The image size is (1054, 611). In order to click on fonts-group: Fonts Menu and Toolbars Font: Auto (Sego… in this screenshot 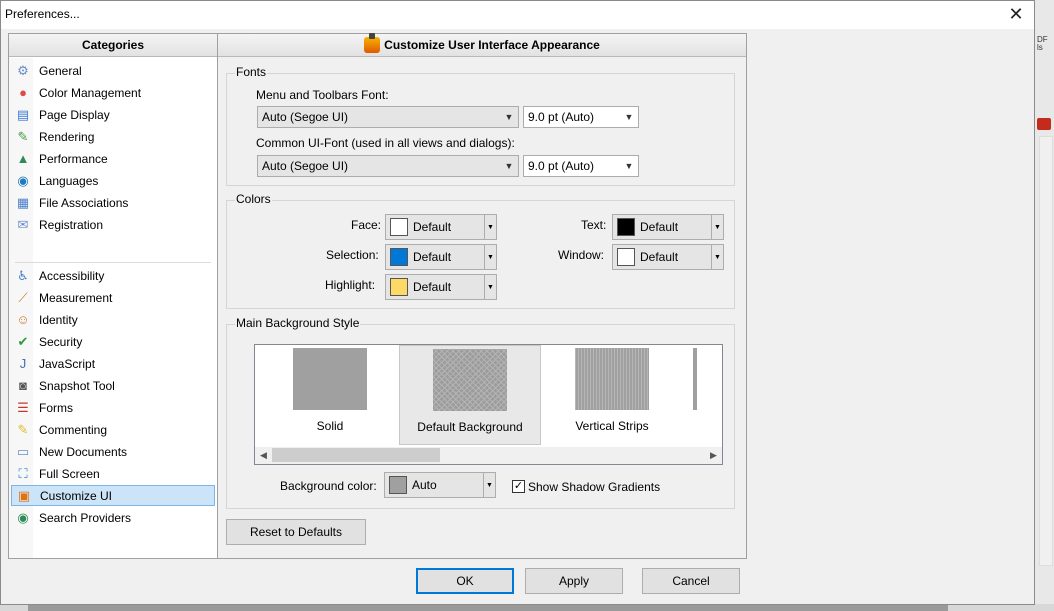, I will do `click(480, 125)`.